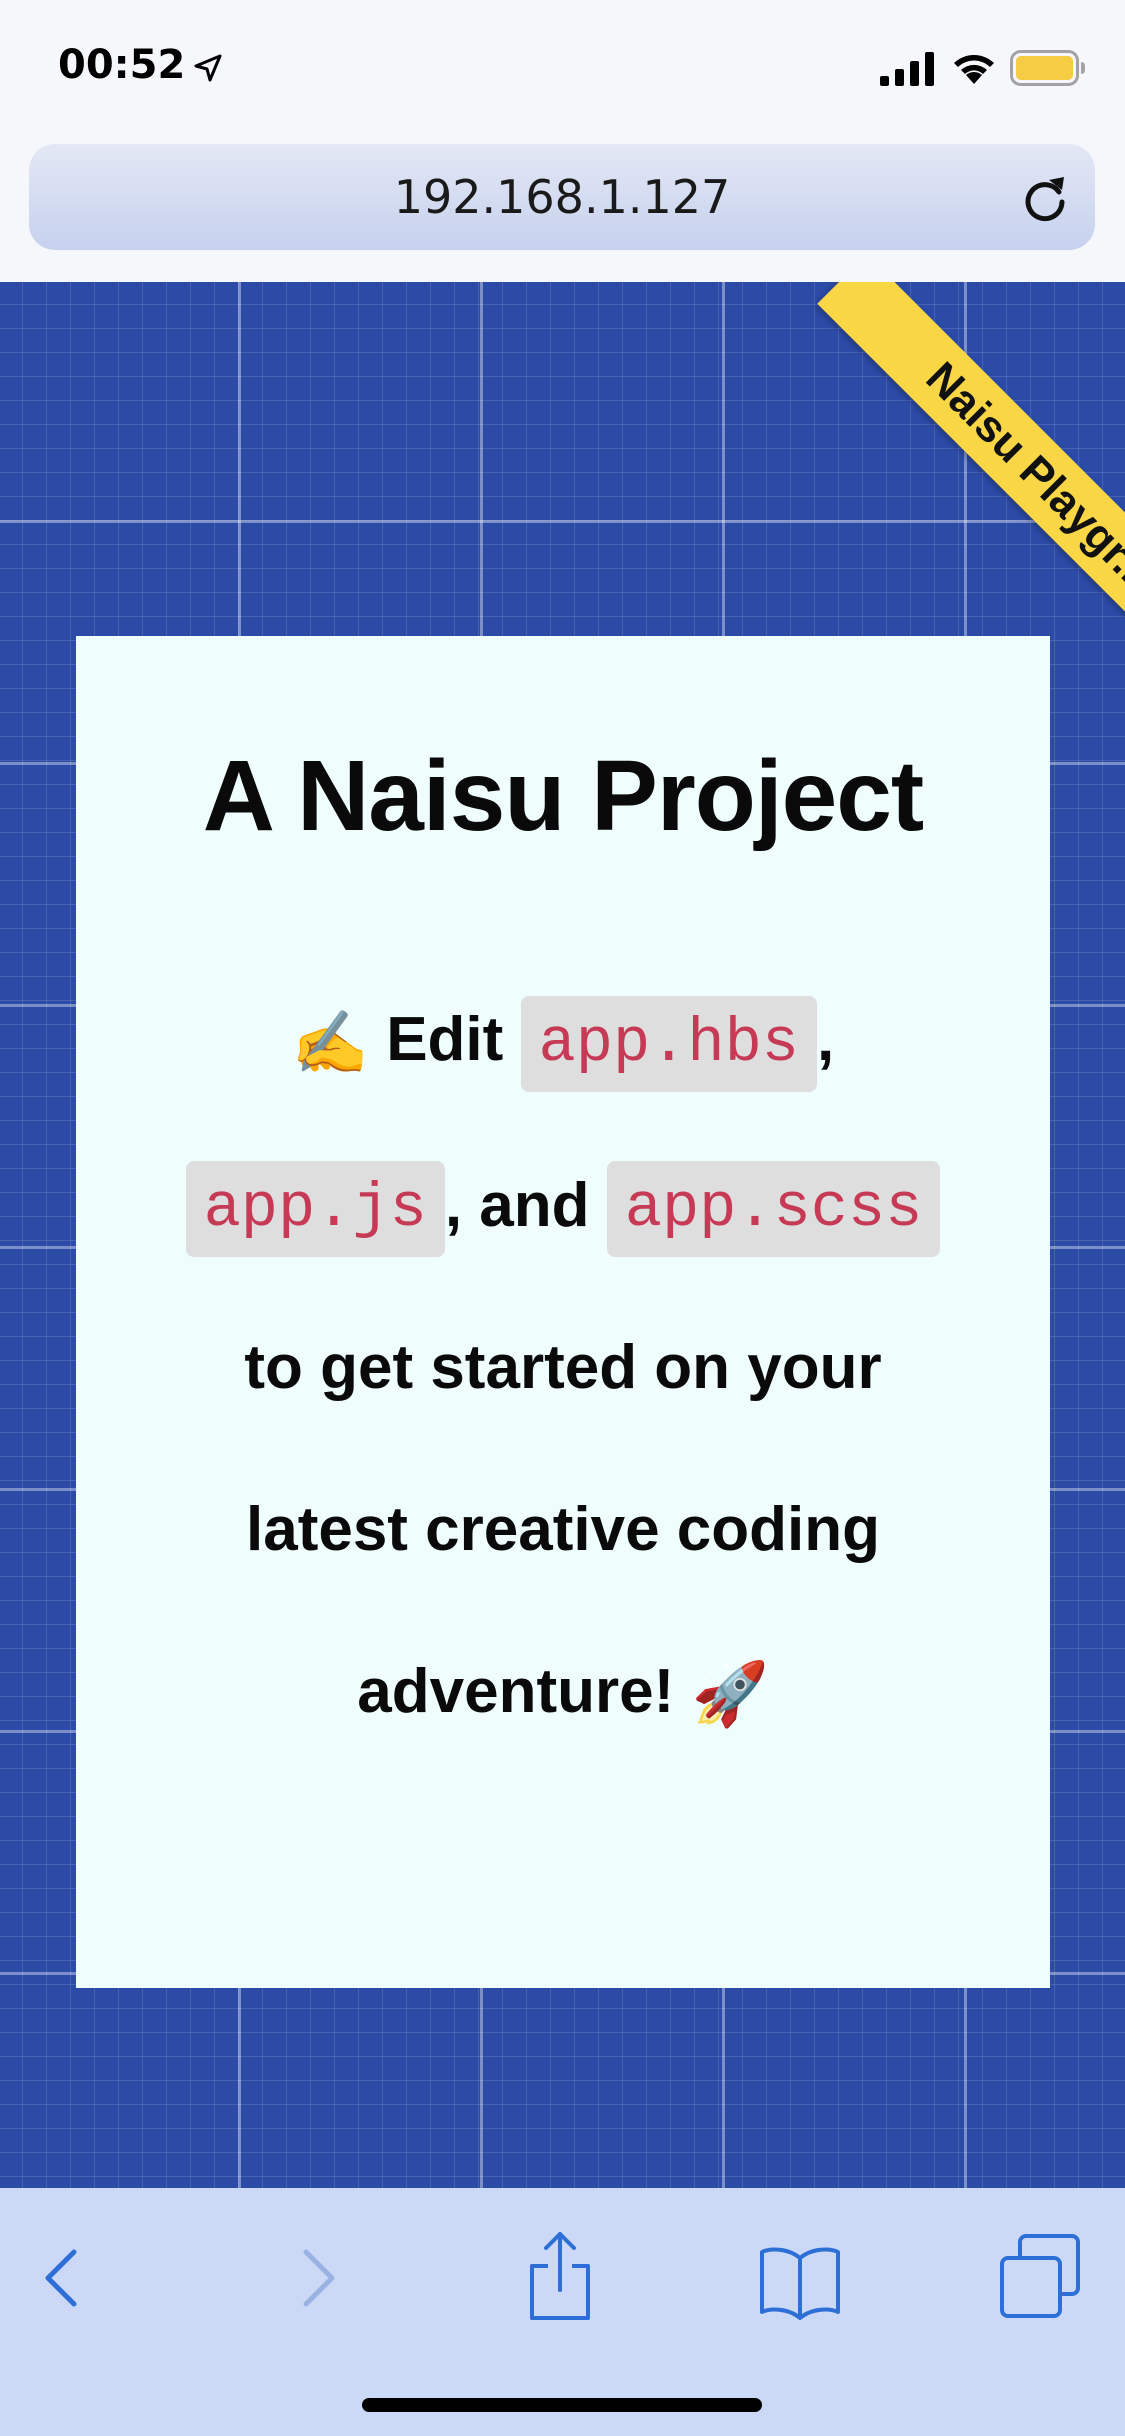 Image resolution: width=1125 pixels, height=2436 pixels. What do you see at coordinates (826, 1039) in the screenshot?
I see `comma: ,` at bounding box center [826, 1039].